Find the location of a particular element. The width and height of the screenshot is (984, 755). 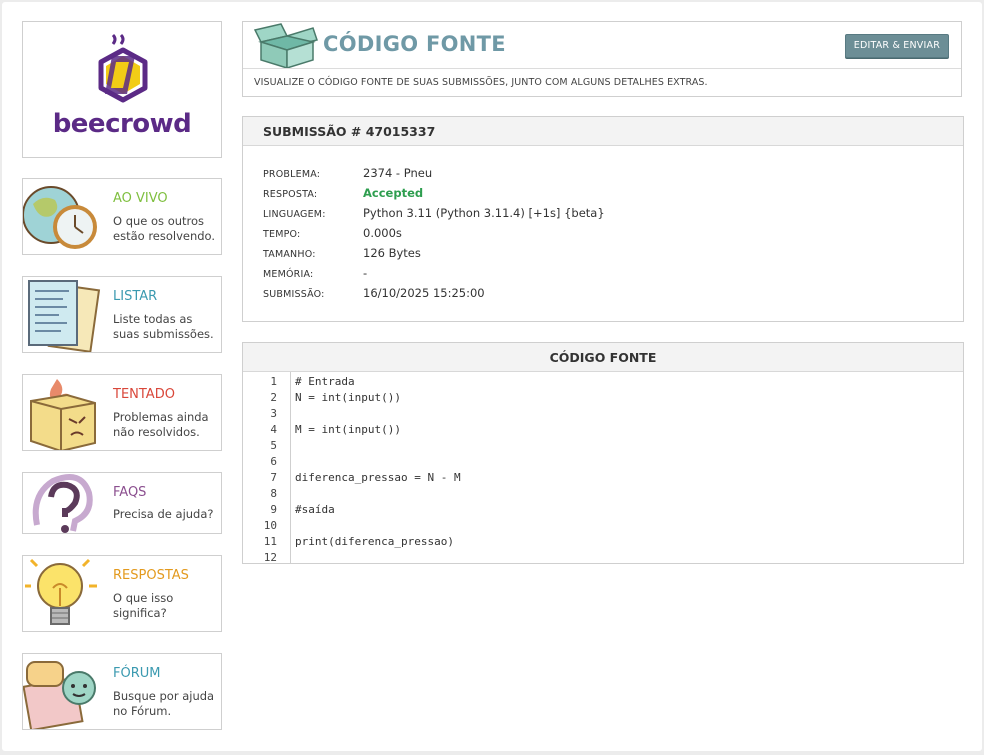

sidebar-card-listar: LISTAR Liste todas as suas submissões. is located at coordinates (122, 314).